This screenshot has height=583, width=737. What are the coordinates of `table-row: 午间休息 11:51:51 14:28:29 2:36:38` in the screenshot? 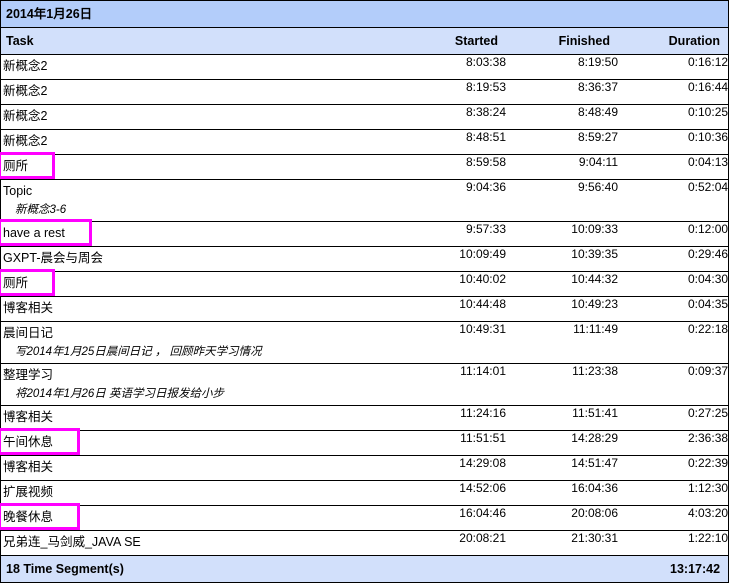 It's located at (364, 442).